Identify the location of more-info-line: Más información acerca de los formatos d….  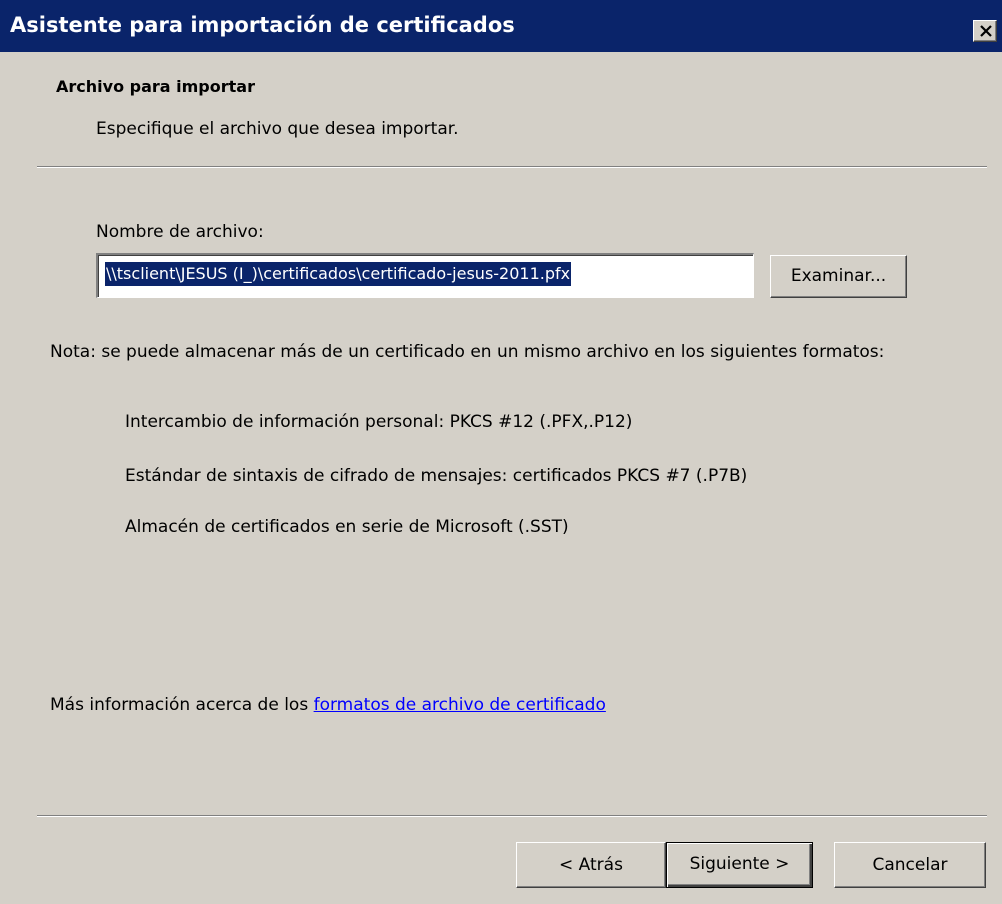
(328, 705).